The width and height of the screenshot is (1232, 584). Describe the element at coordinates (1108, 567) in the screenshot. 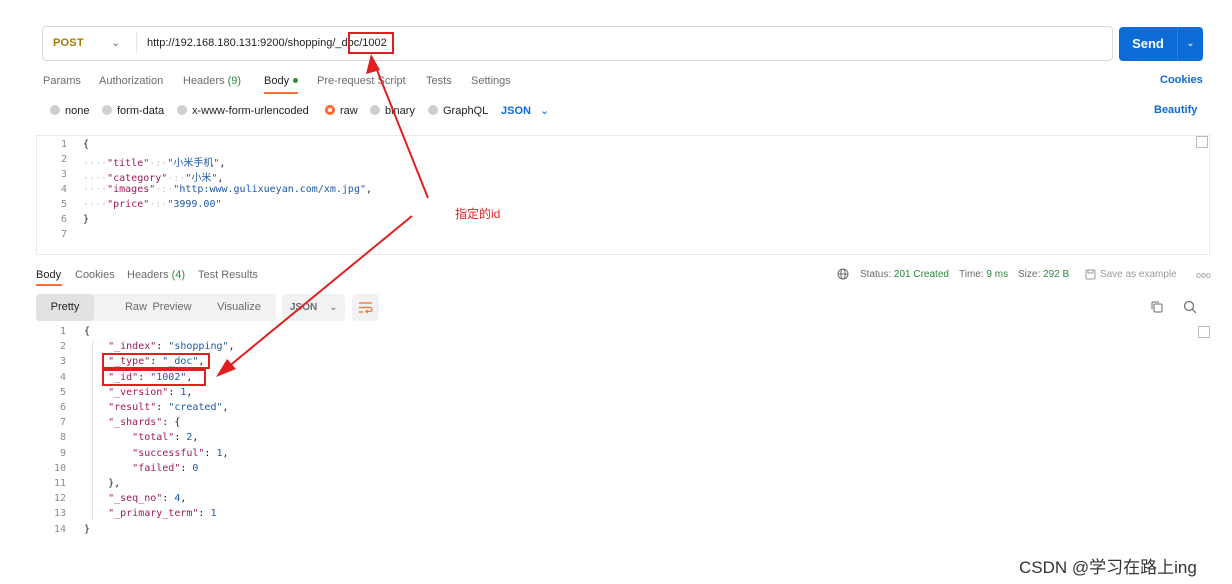

I see `watermark: CSDN @学习在路上ing` at that location.